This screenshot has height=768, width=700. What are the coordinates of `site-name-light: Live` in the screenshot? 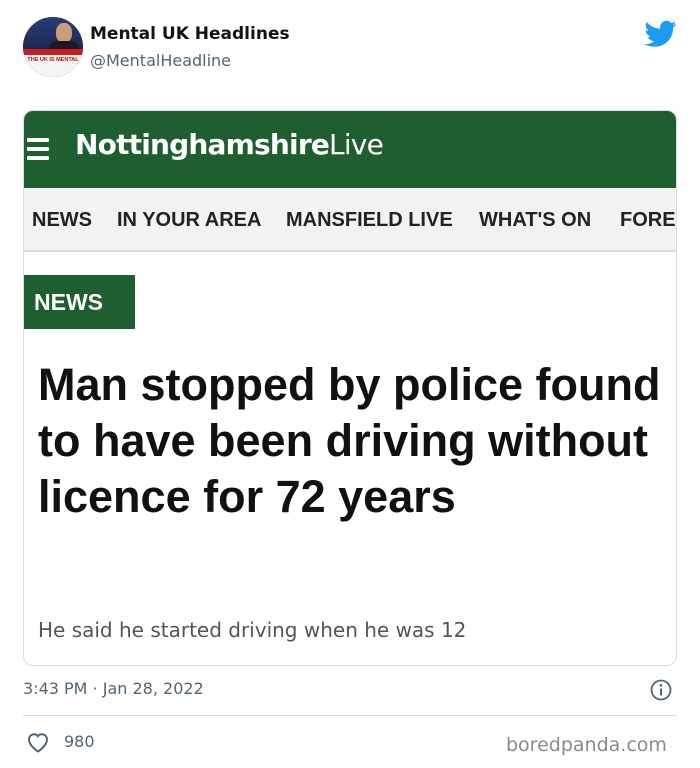 It's located at (356, 144).